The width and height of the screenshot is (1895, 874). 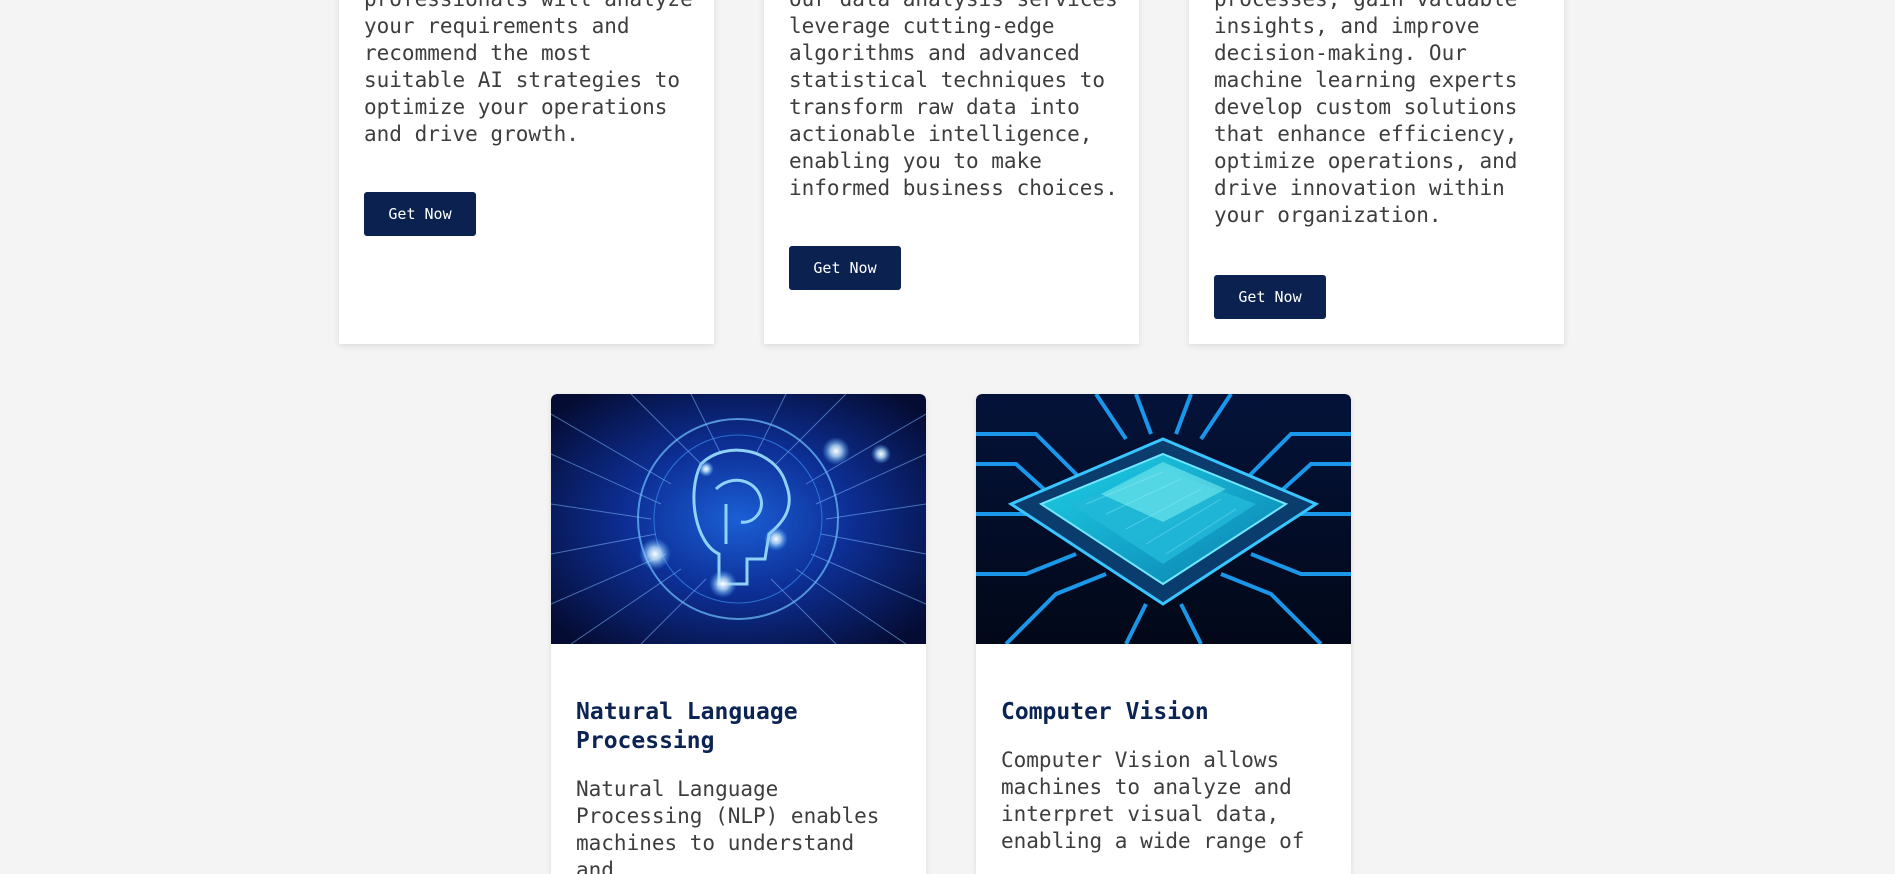 I want to click on microchip-image, so click(x=1163, y=519).